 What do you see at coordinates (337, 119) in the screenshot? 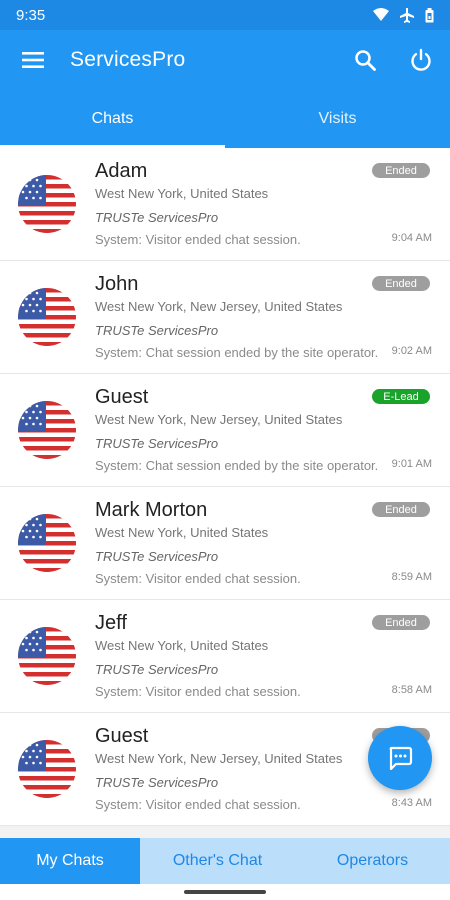
I see `tab-visits: Visits` at bounding box center [337, 119].